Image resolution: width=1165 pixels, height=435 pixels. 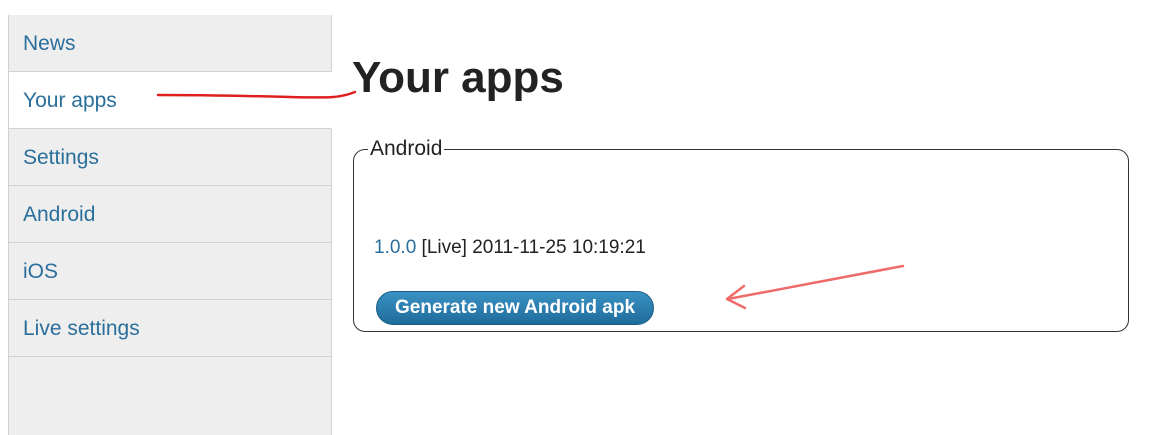 I want to click on sidebar-item-live-settings: Live settings, so click(x=170, y=328).